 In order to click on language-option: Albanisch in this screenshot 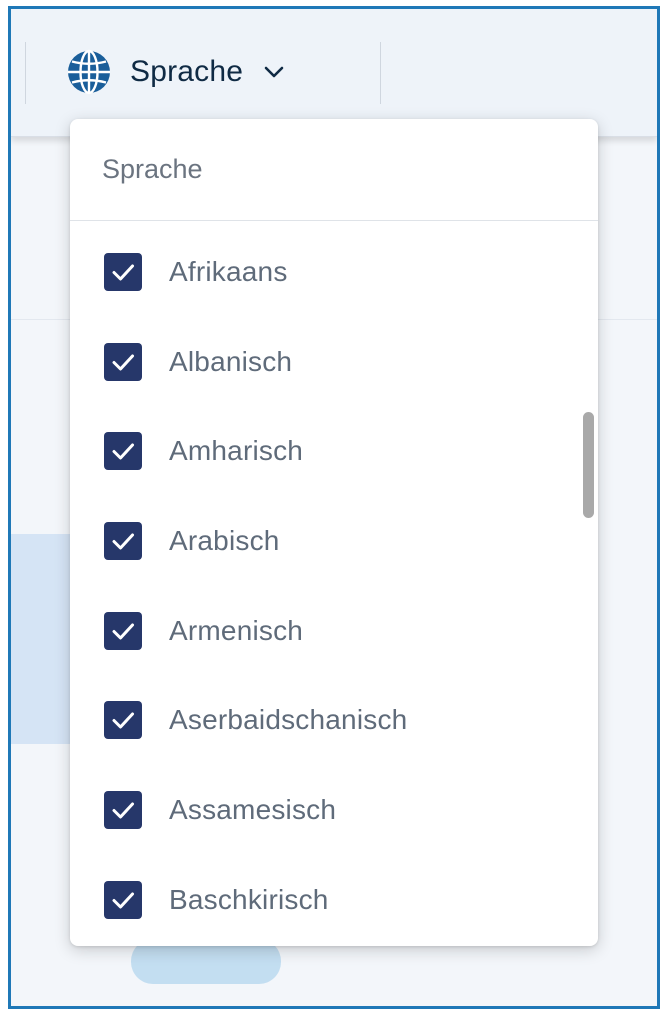, I will do `click(334, 362)`.